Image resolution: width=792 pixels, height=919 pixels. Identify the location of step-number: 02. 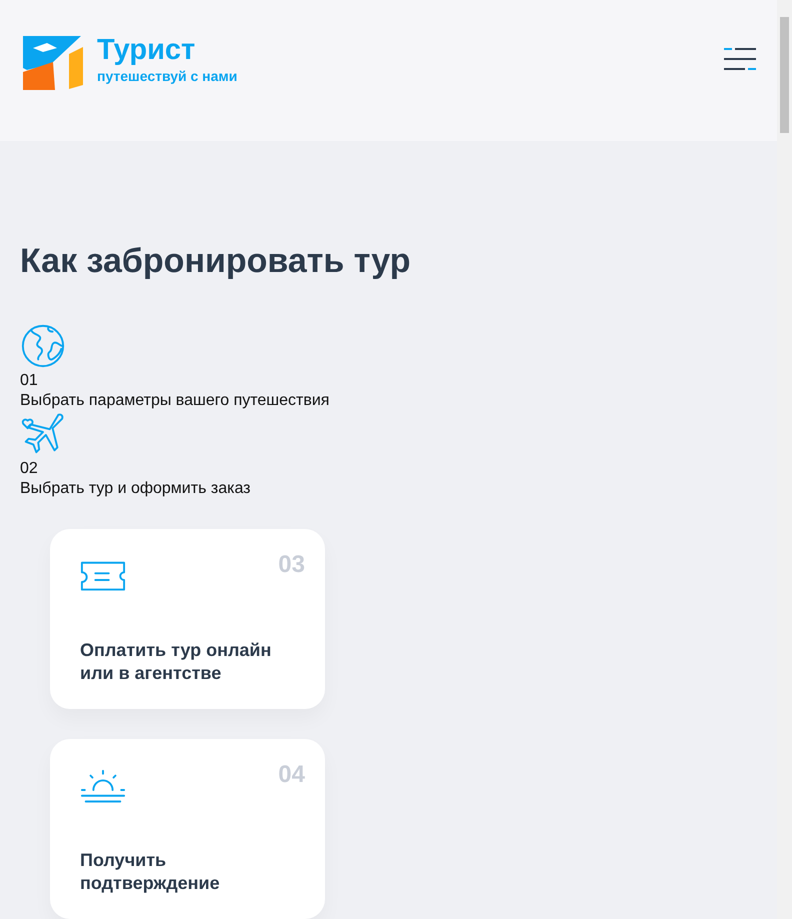
(29, 469).